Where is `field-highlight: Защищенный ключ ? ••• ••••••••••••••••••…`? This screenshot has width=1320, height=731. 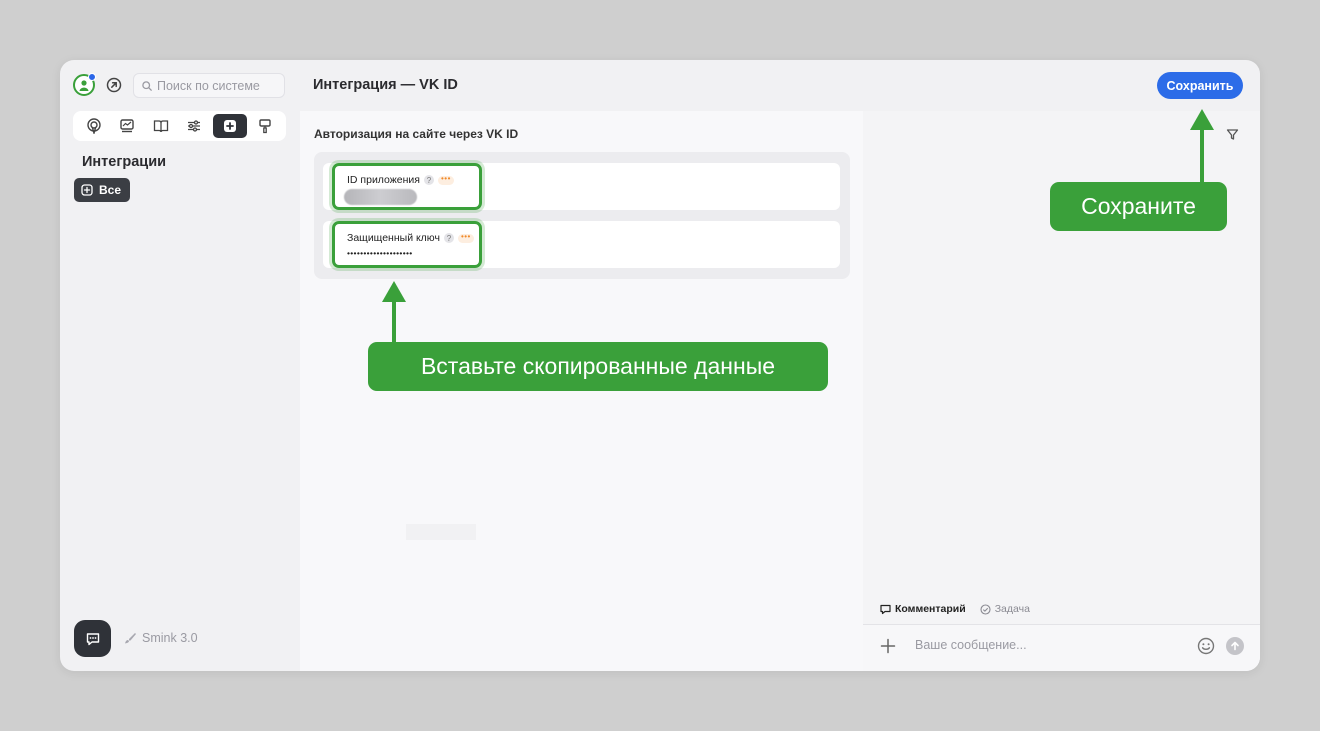
field-highlight: Защищенный ключ ? ••• ••••••••••••••••••… is located at coordinates (407, 244).